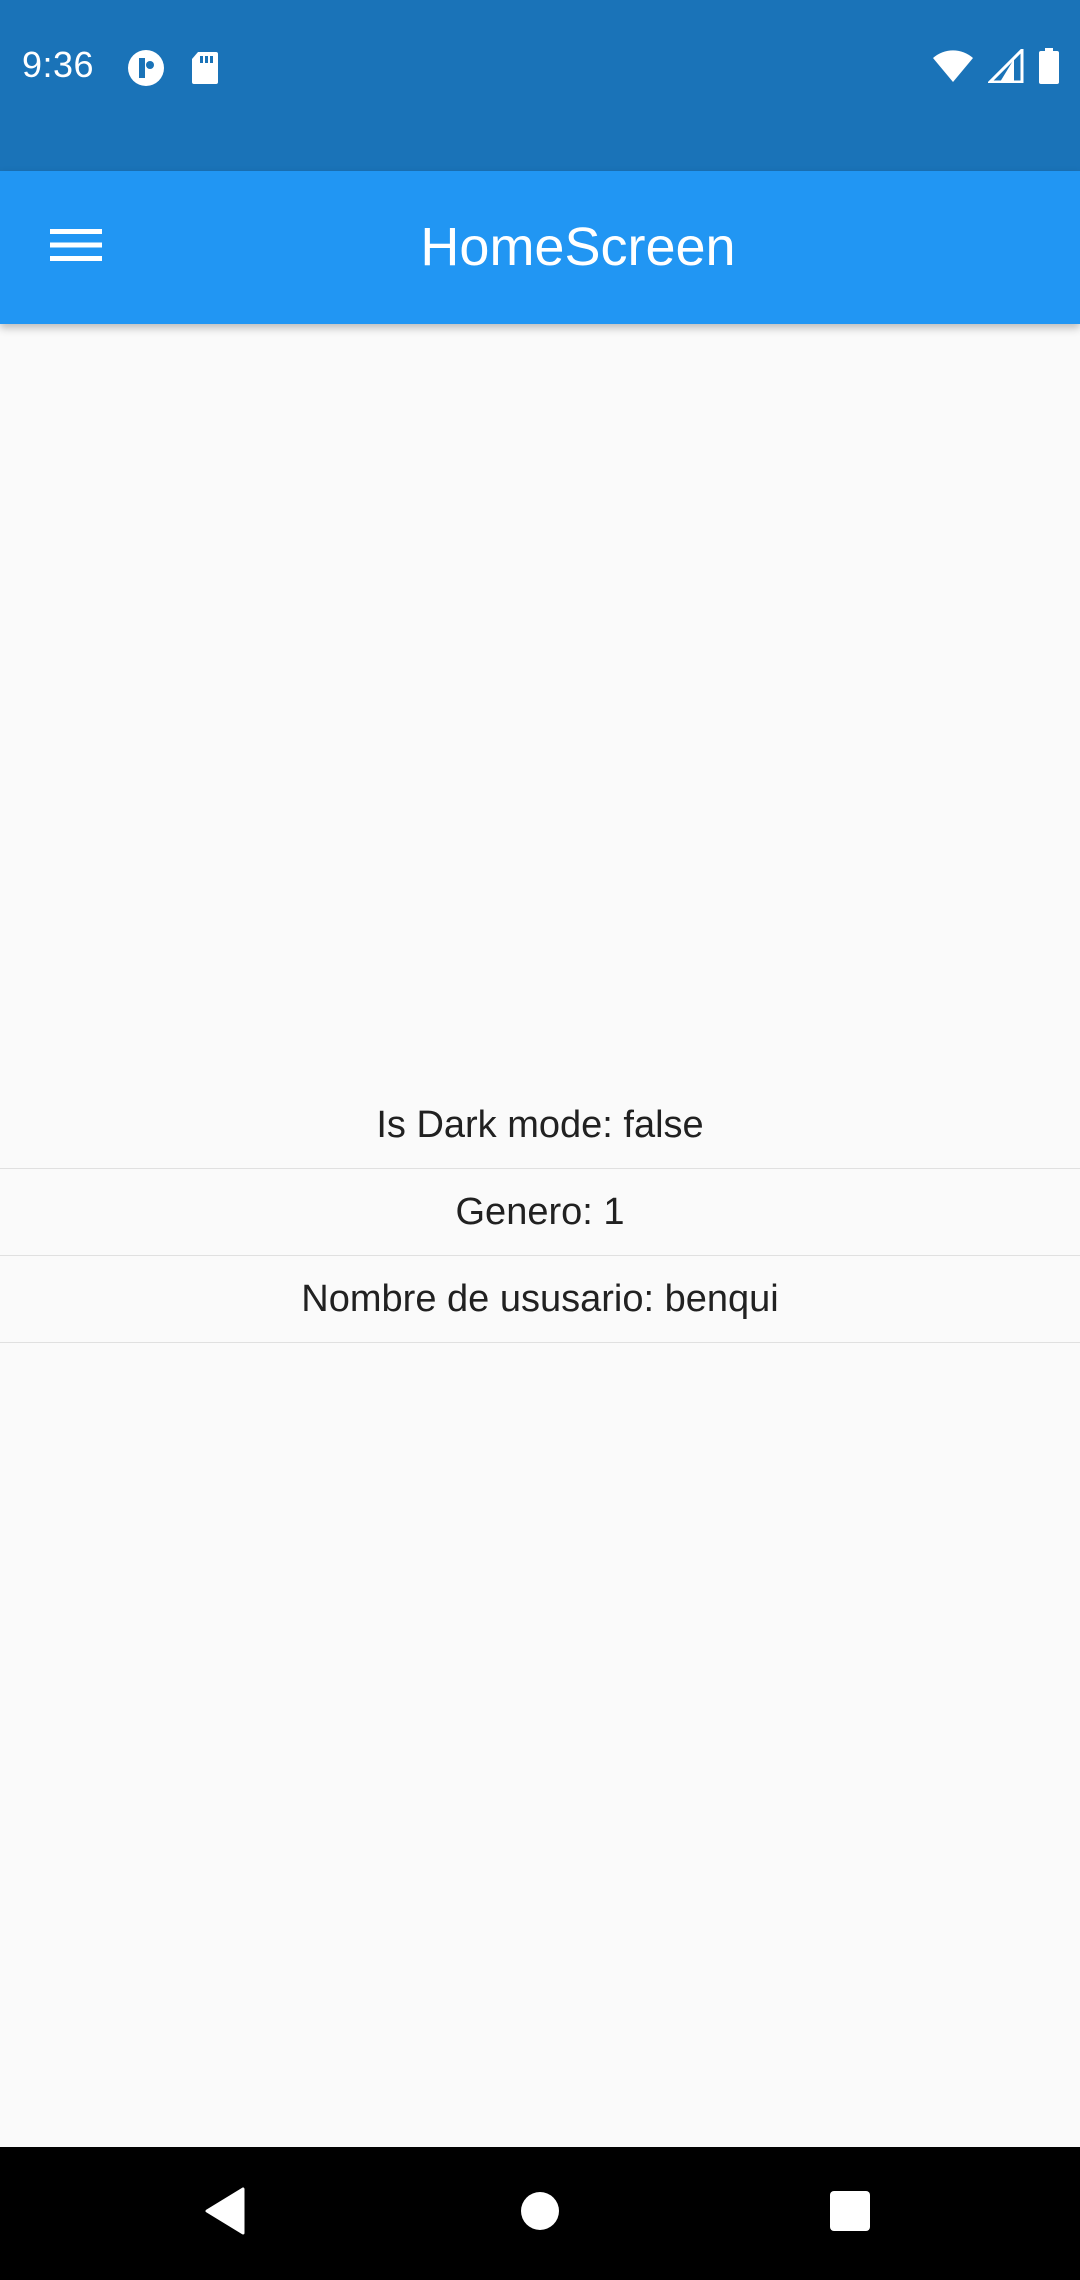 This screenshot has width=1080, height=2280. I want to click on home-icon, so click(540, 2213).